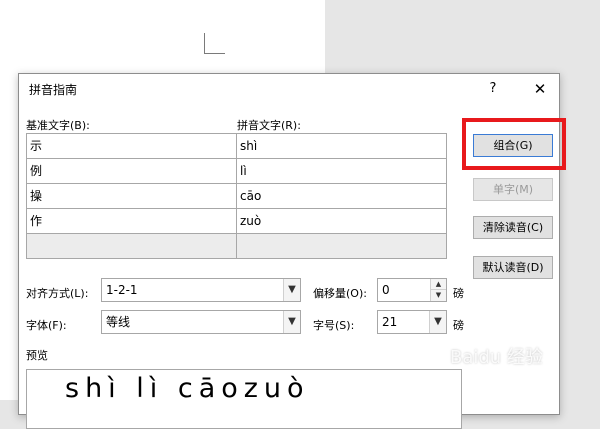  Describe the element at coordinates (458, 293) in the screenshot. I see `offset-unit: 磅` at that location.